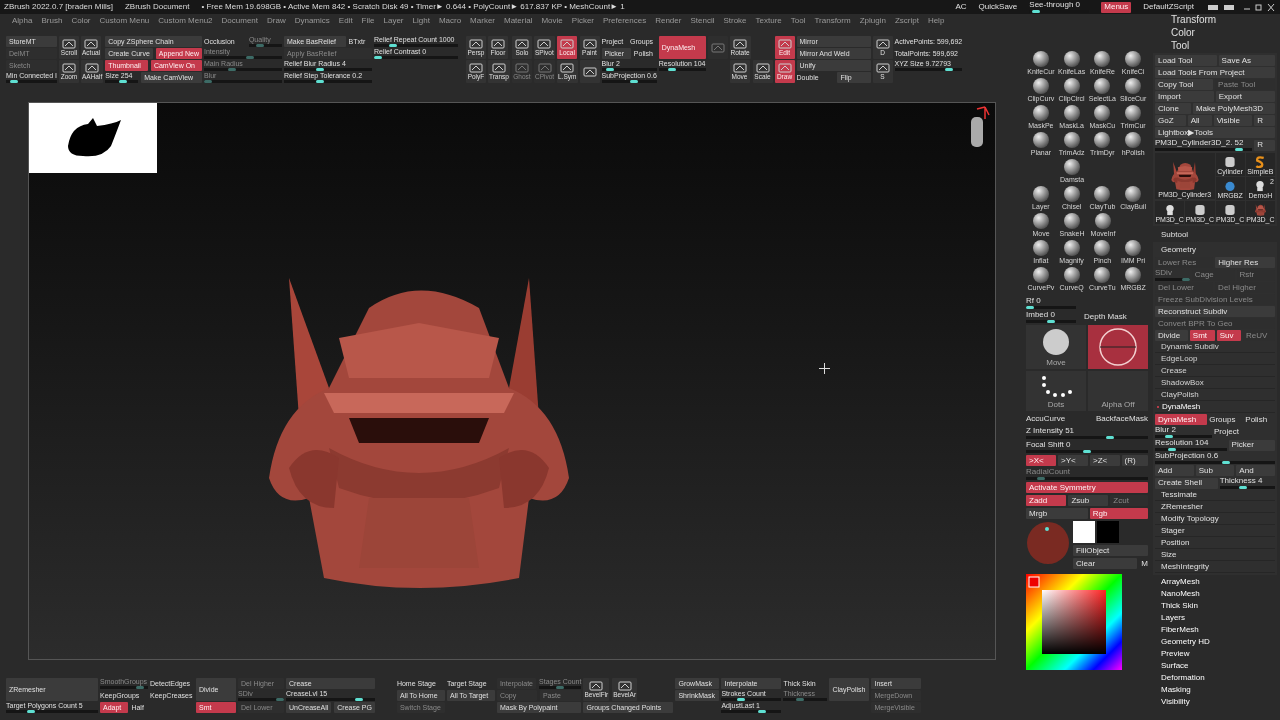  I want to click on subpalette-header: ClayPolish, so click(1215, 395).